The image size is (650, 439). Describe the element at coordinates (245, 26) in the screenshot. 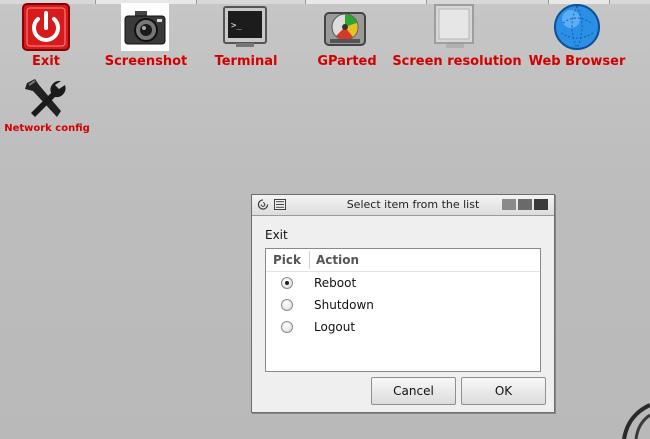

I see `terminal-icon: >_` at that location.